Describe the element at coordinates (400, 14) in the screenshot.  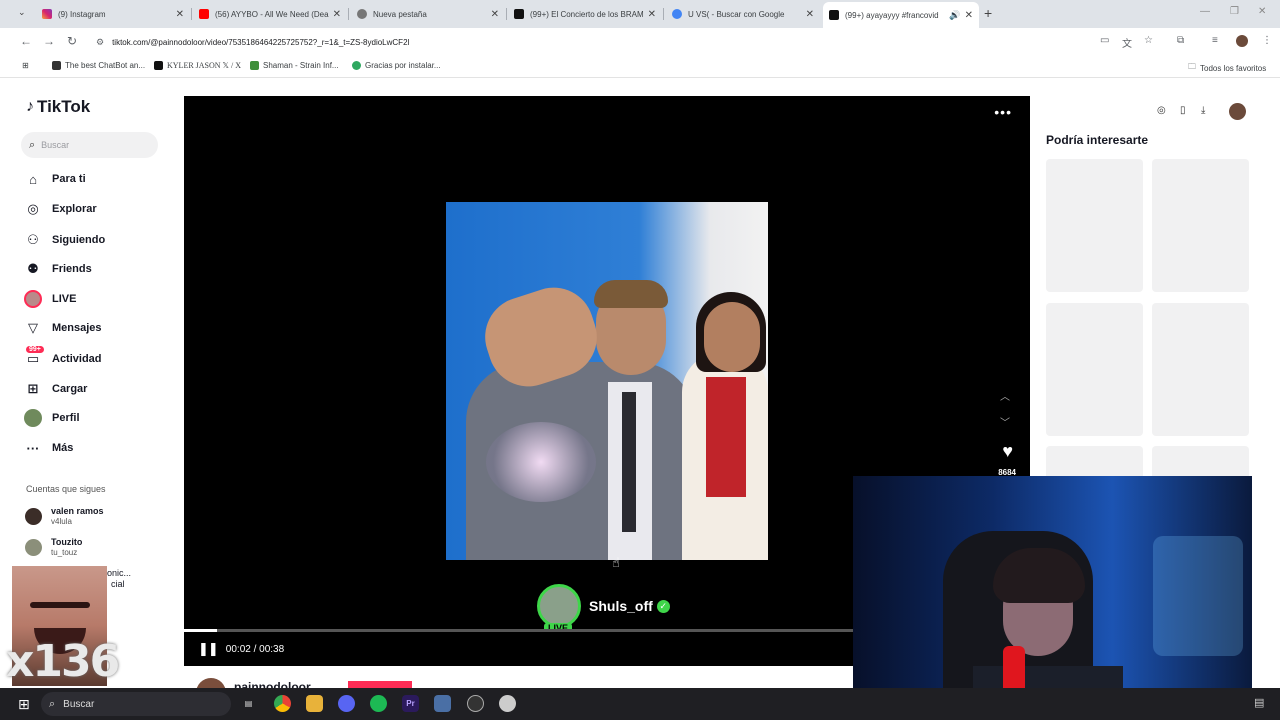
I see `tab-title: Nueva pestaña` at that location.